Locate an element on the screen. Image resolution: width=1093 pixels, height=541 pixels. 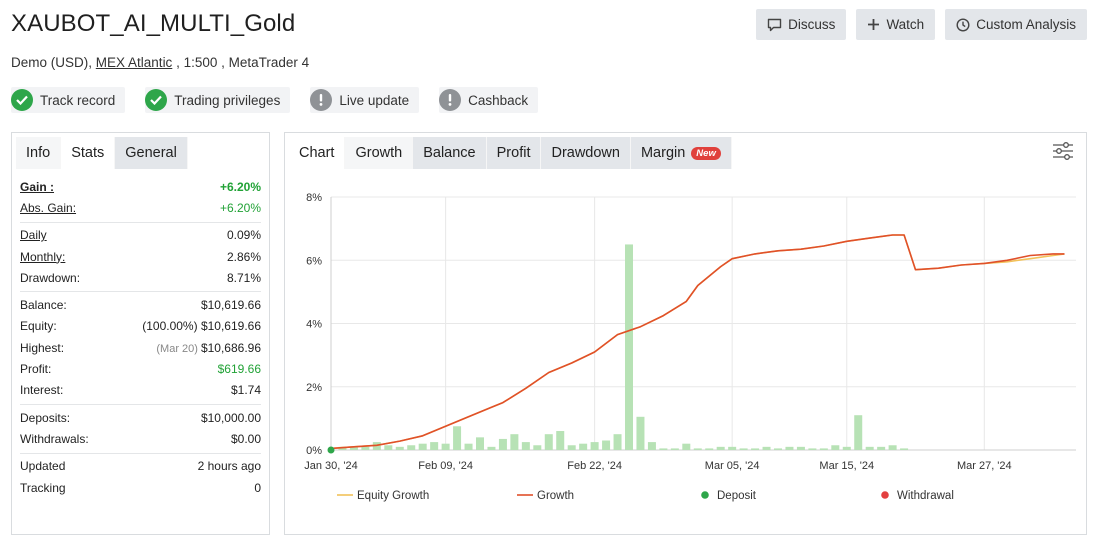
tab-drawdown: Drawdown is located at coordinates (586, 153).